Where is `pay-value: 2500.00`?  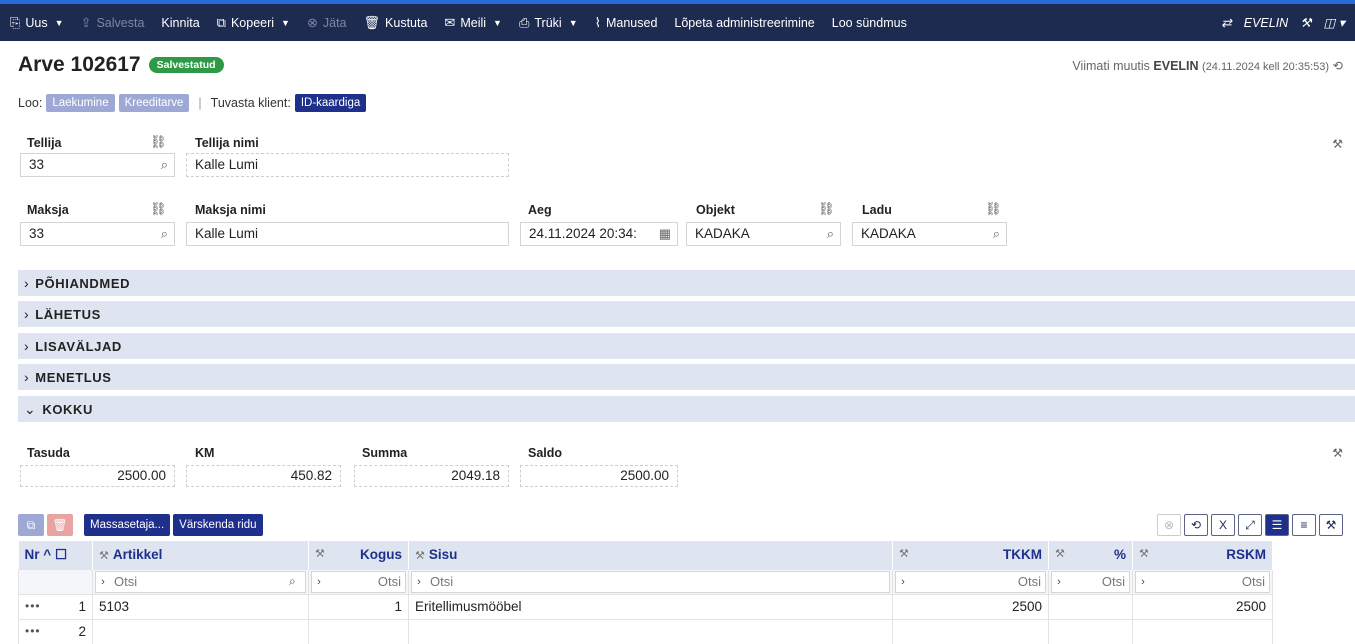 pay-value: 2500.00 is located at coordinates (97, 476).